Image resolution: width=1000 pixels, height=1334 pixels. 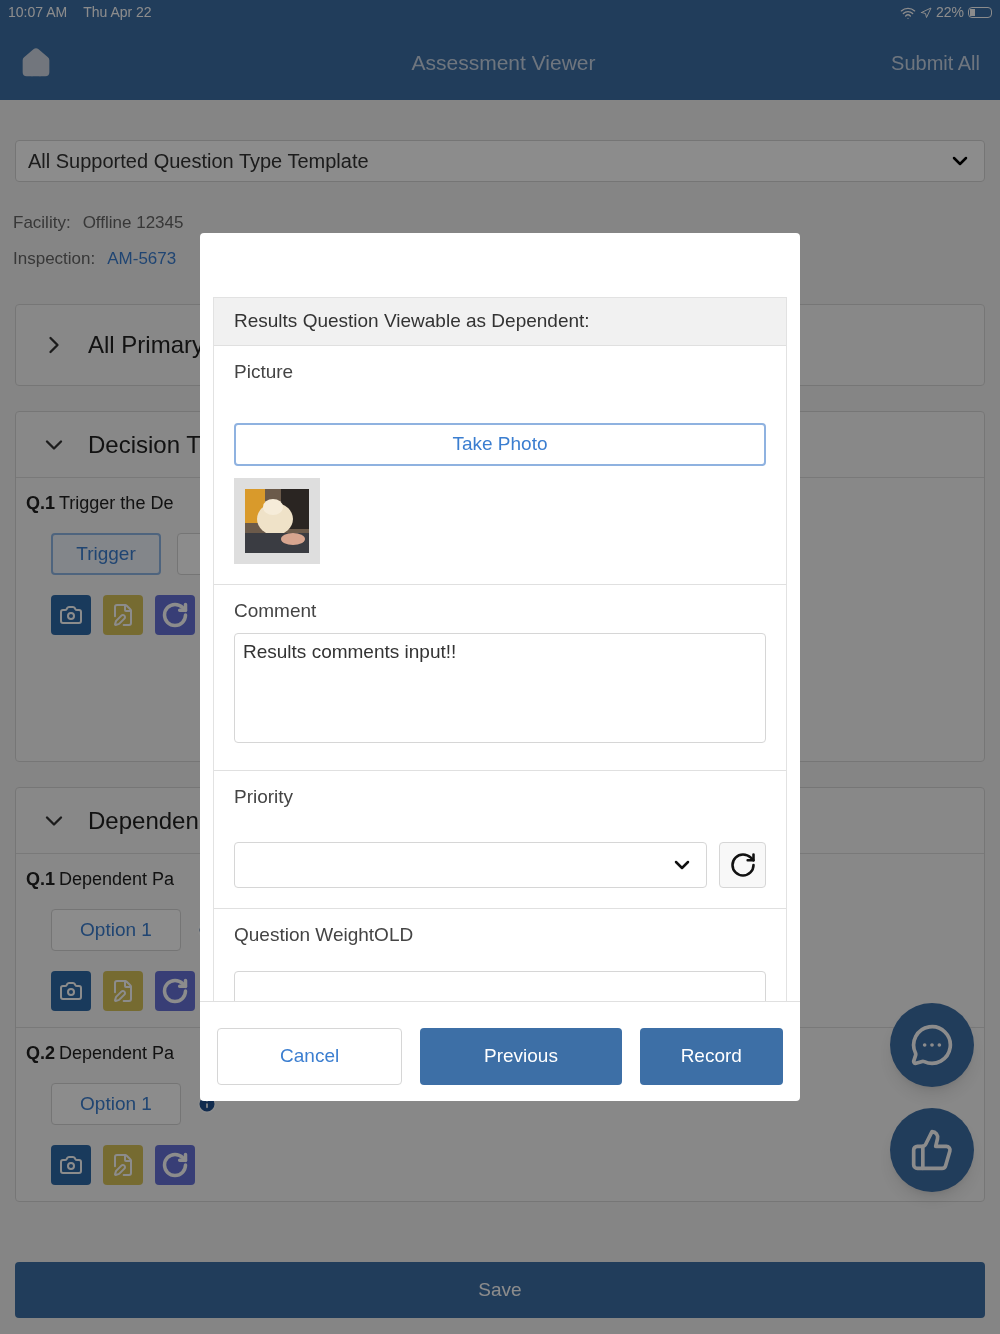 What do you see at coordinates (503, 62) in the screenshot?
I see `header-title: Assessment Viewer` at bounding box center [503, 62].